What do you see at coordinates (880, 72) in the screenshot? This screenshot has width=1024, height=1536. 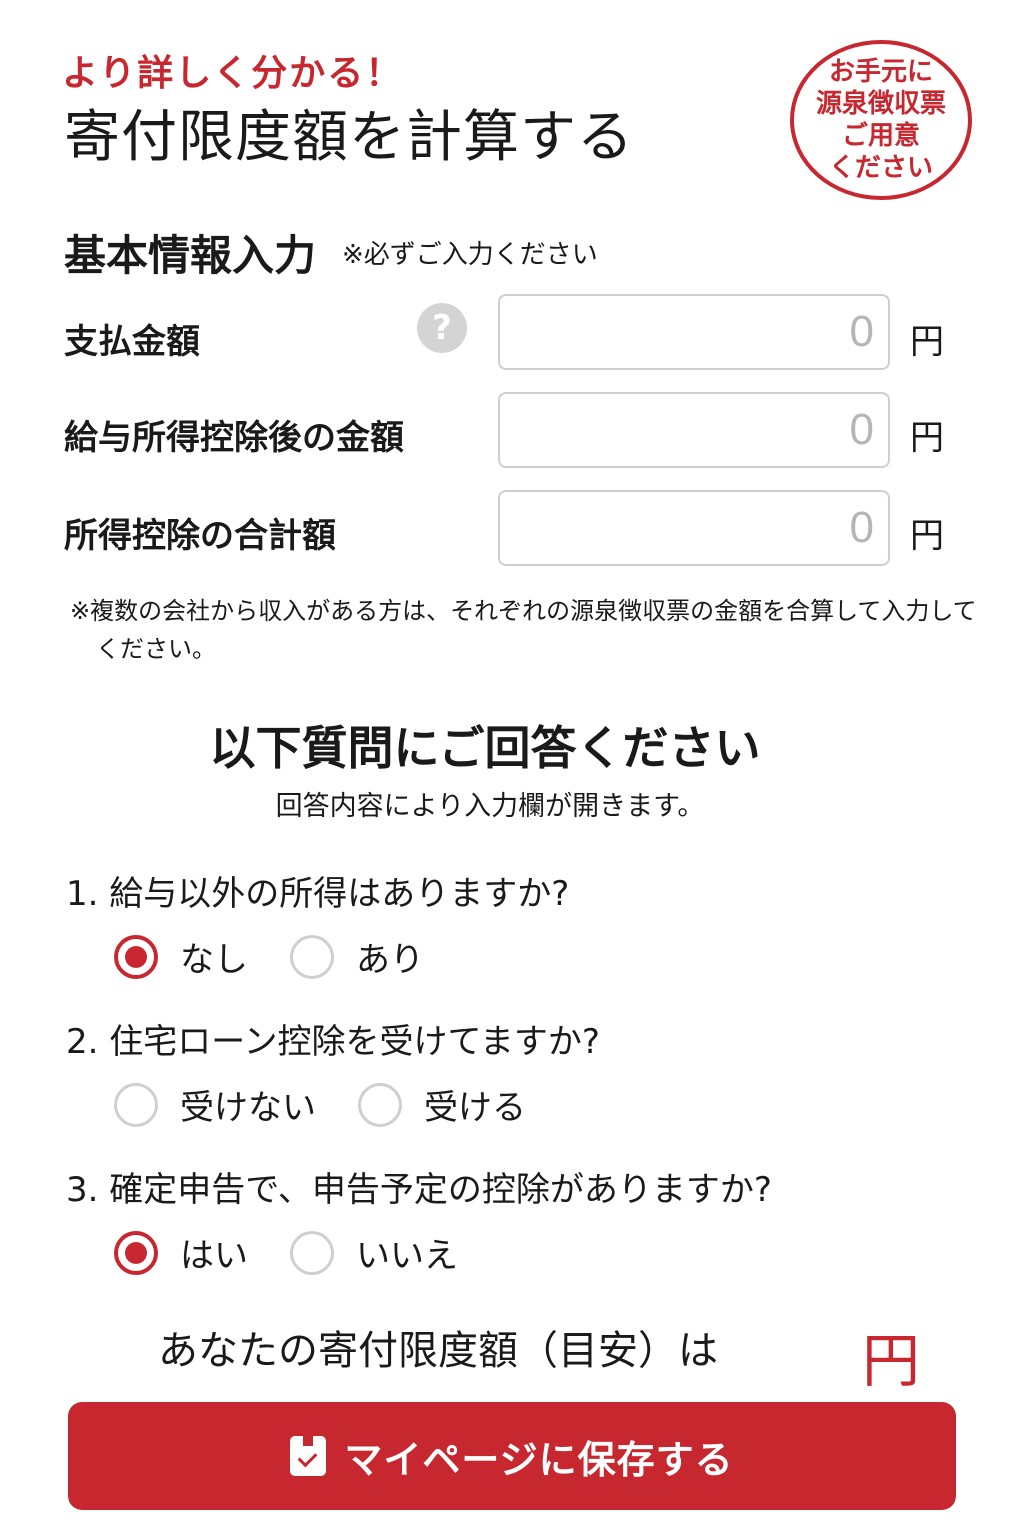 I see `stamp-line: お手元に` at bounding box center [880, 72].